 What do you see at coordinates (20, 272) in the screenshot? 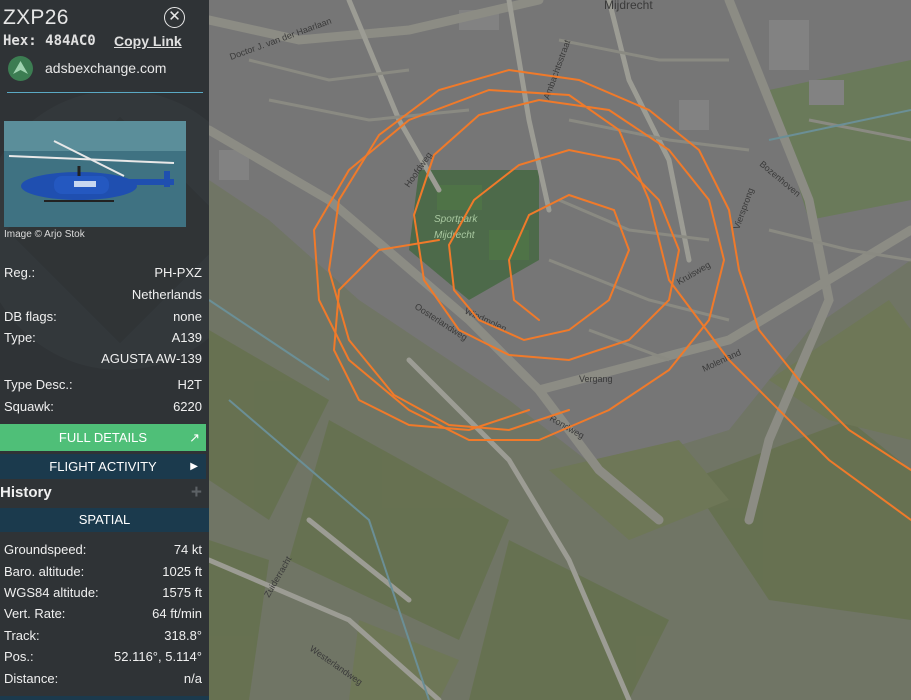
I see `reg-label: Reg.:` at bounding box center [20, 272].